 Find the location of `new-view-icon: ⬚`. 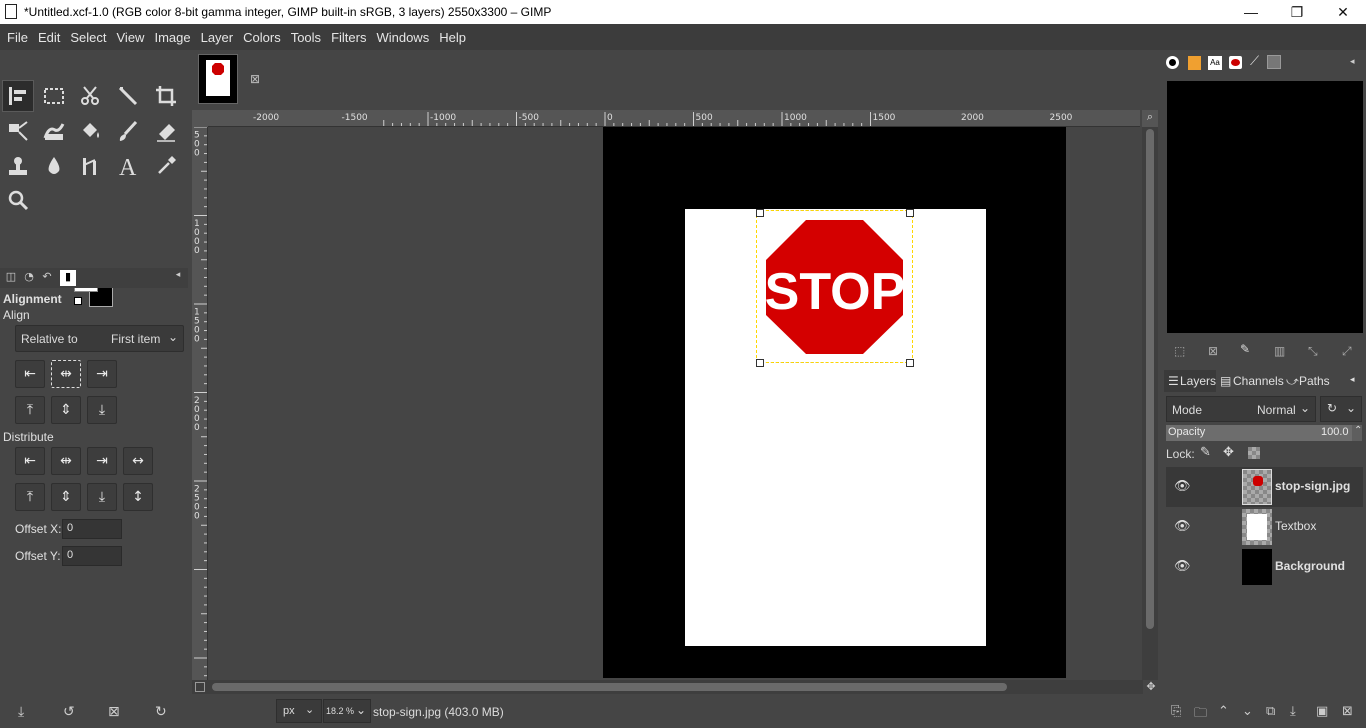

new-view-icon: ⬚ is located at coordinates (1179, 351).